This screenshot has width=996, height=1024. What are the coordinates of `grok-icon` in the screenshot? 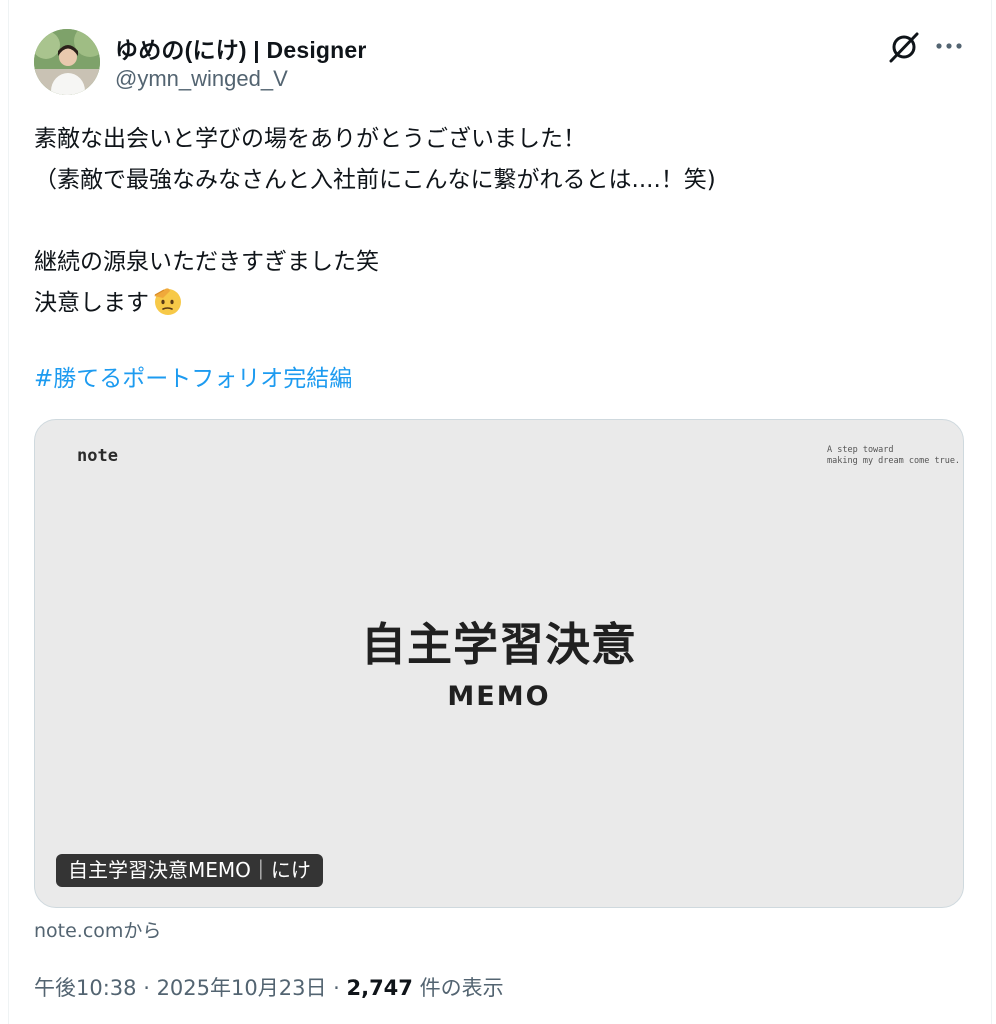 It's located at (904, 47).